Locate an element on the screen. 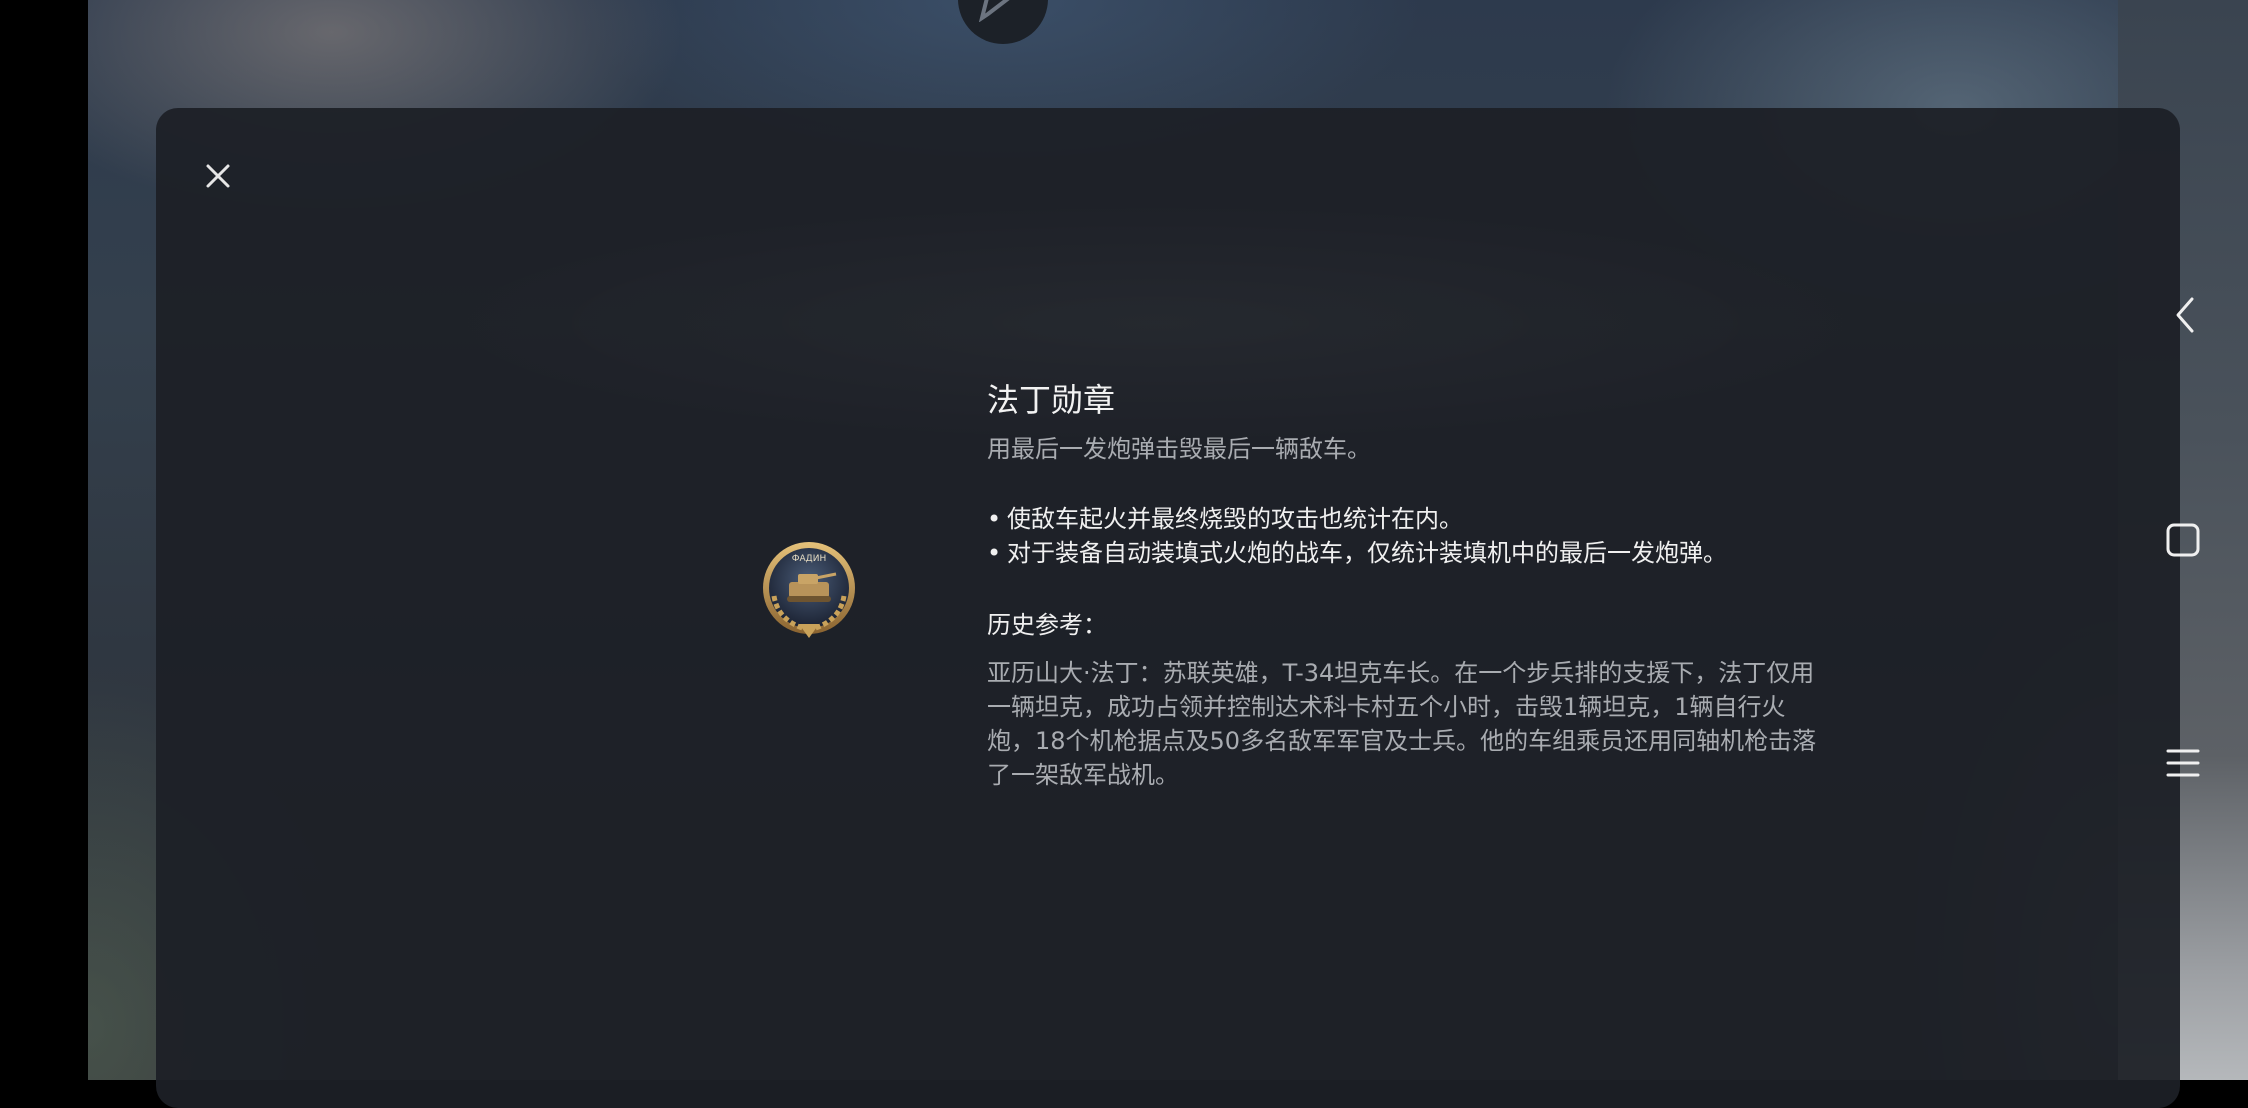  menu-lines-icon is located at coordinates (2183, 763).